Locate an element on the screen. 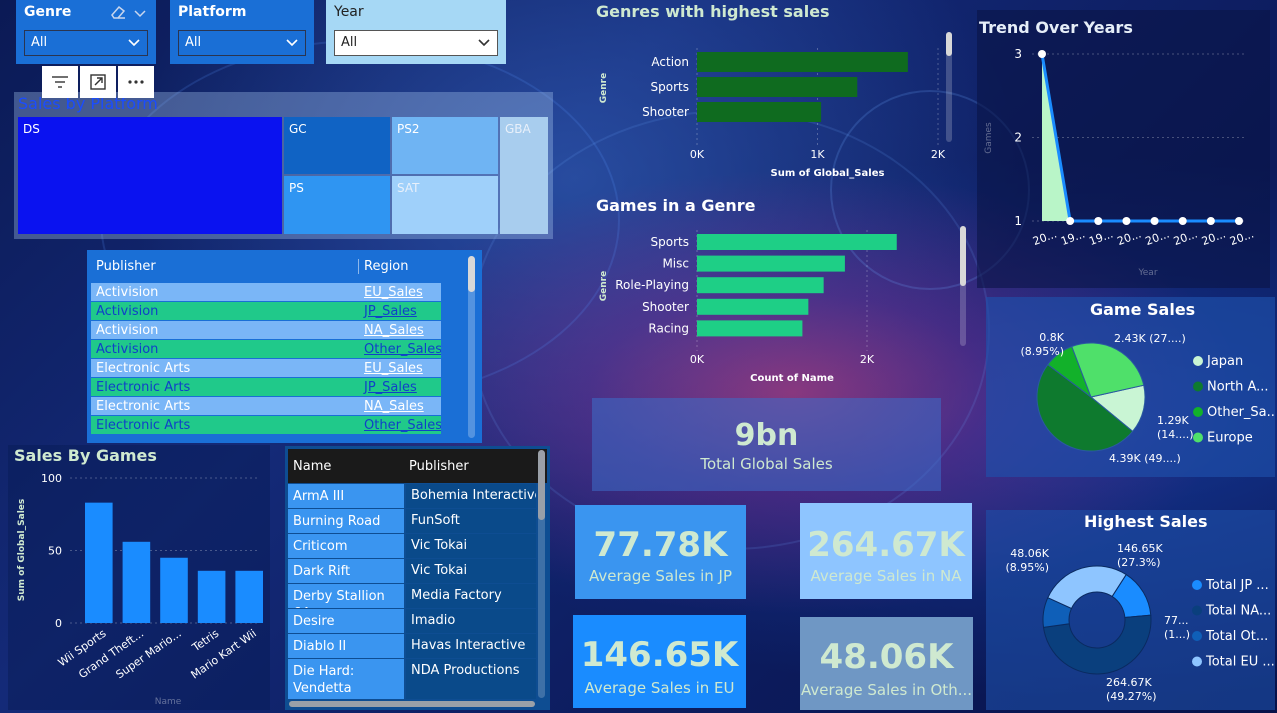 Image resolution: width=1277 pixels, height=713 pixels. region-cell: NA_Sales is located at coordinates (394, 330).